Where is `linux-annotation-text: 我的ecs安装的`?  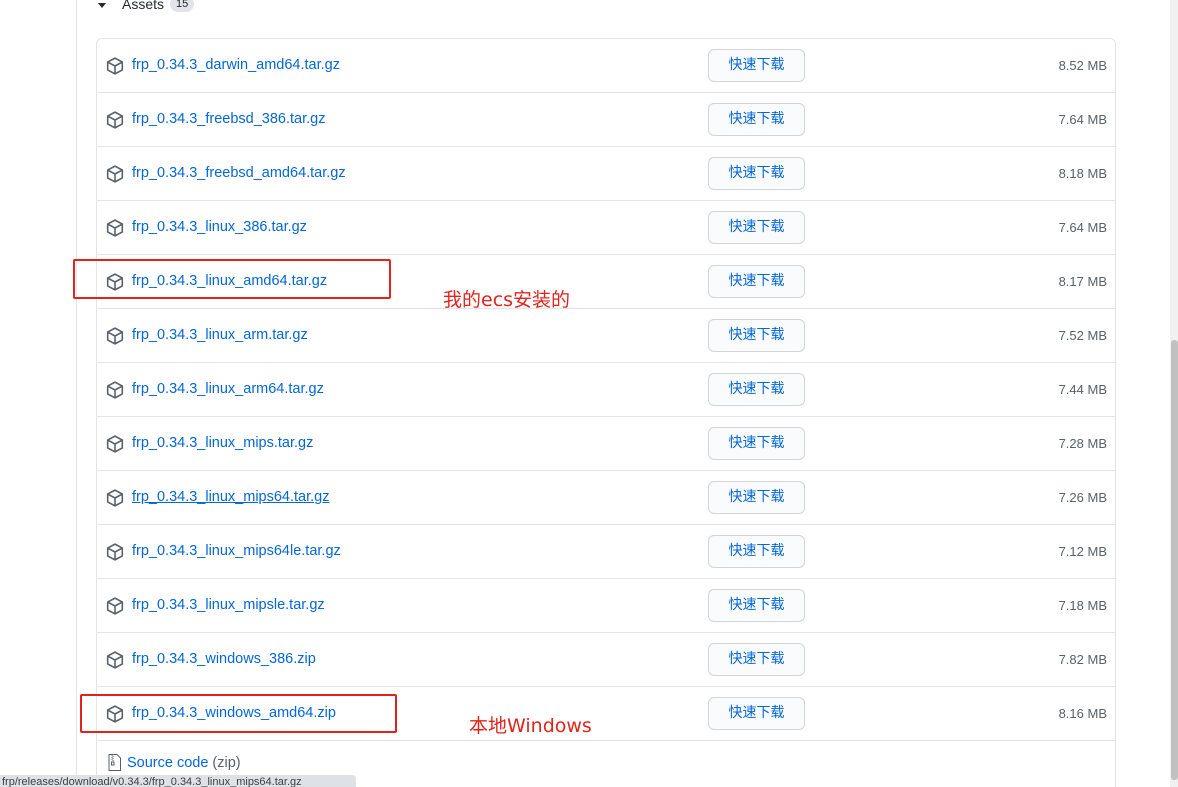
linux-annotation-text: 我的ecs安装的 is located at coordinates (507, 300).